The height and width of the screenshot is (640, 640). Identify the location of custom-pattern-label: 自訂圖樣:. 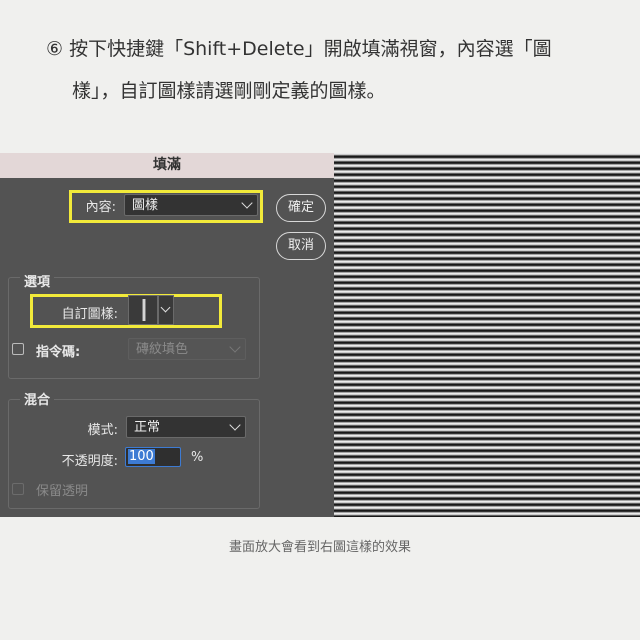
(89, 314).